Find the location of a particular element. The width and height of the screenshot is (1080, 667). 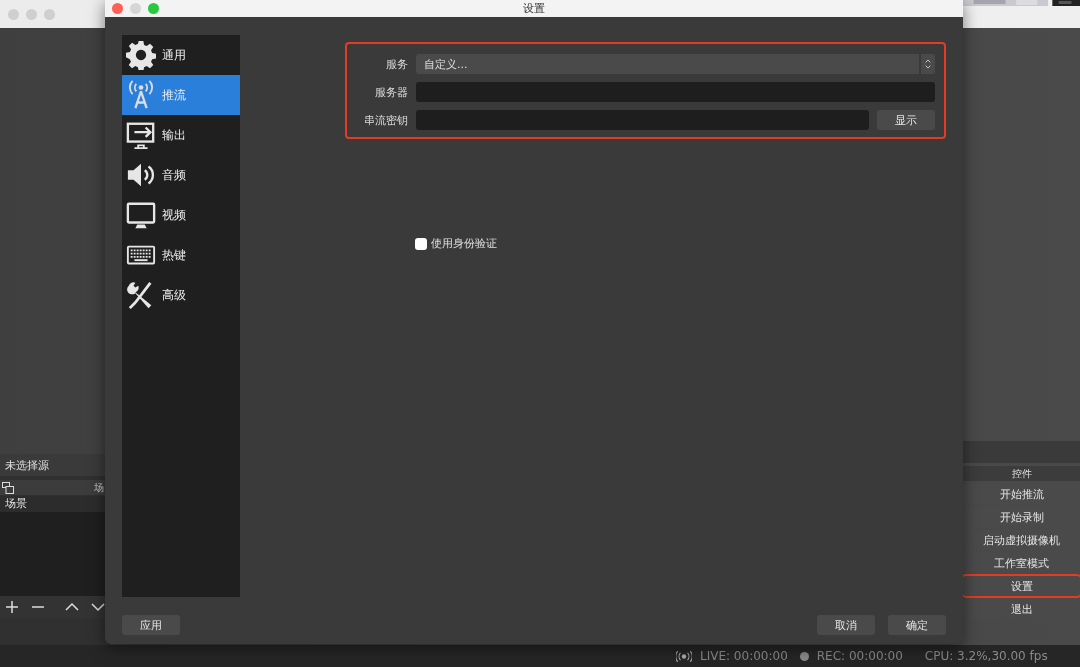

sidebar-item: 音频 is located at coordinates (181, 175).